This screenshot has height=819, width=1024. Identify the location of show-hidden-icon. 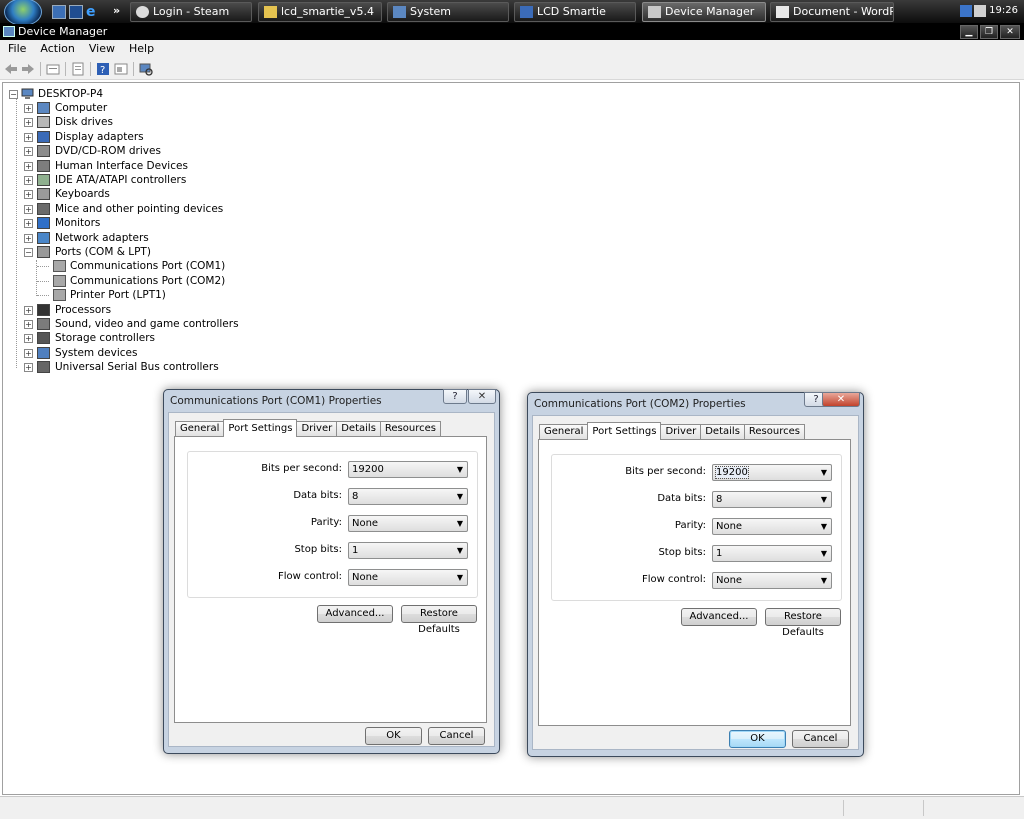
(121, 69).